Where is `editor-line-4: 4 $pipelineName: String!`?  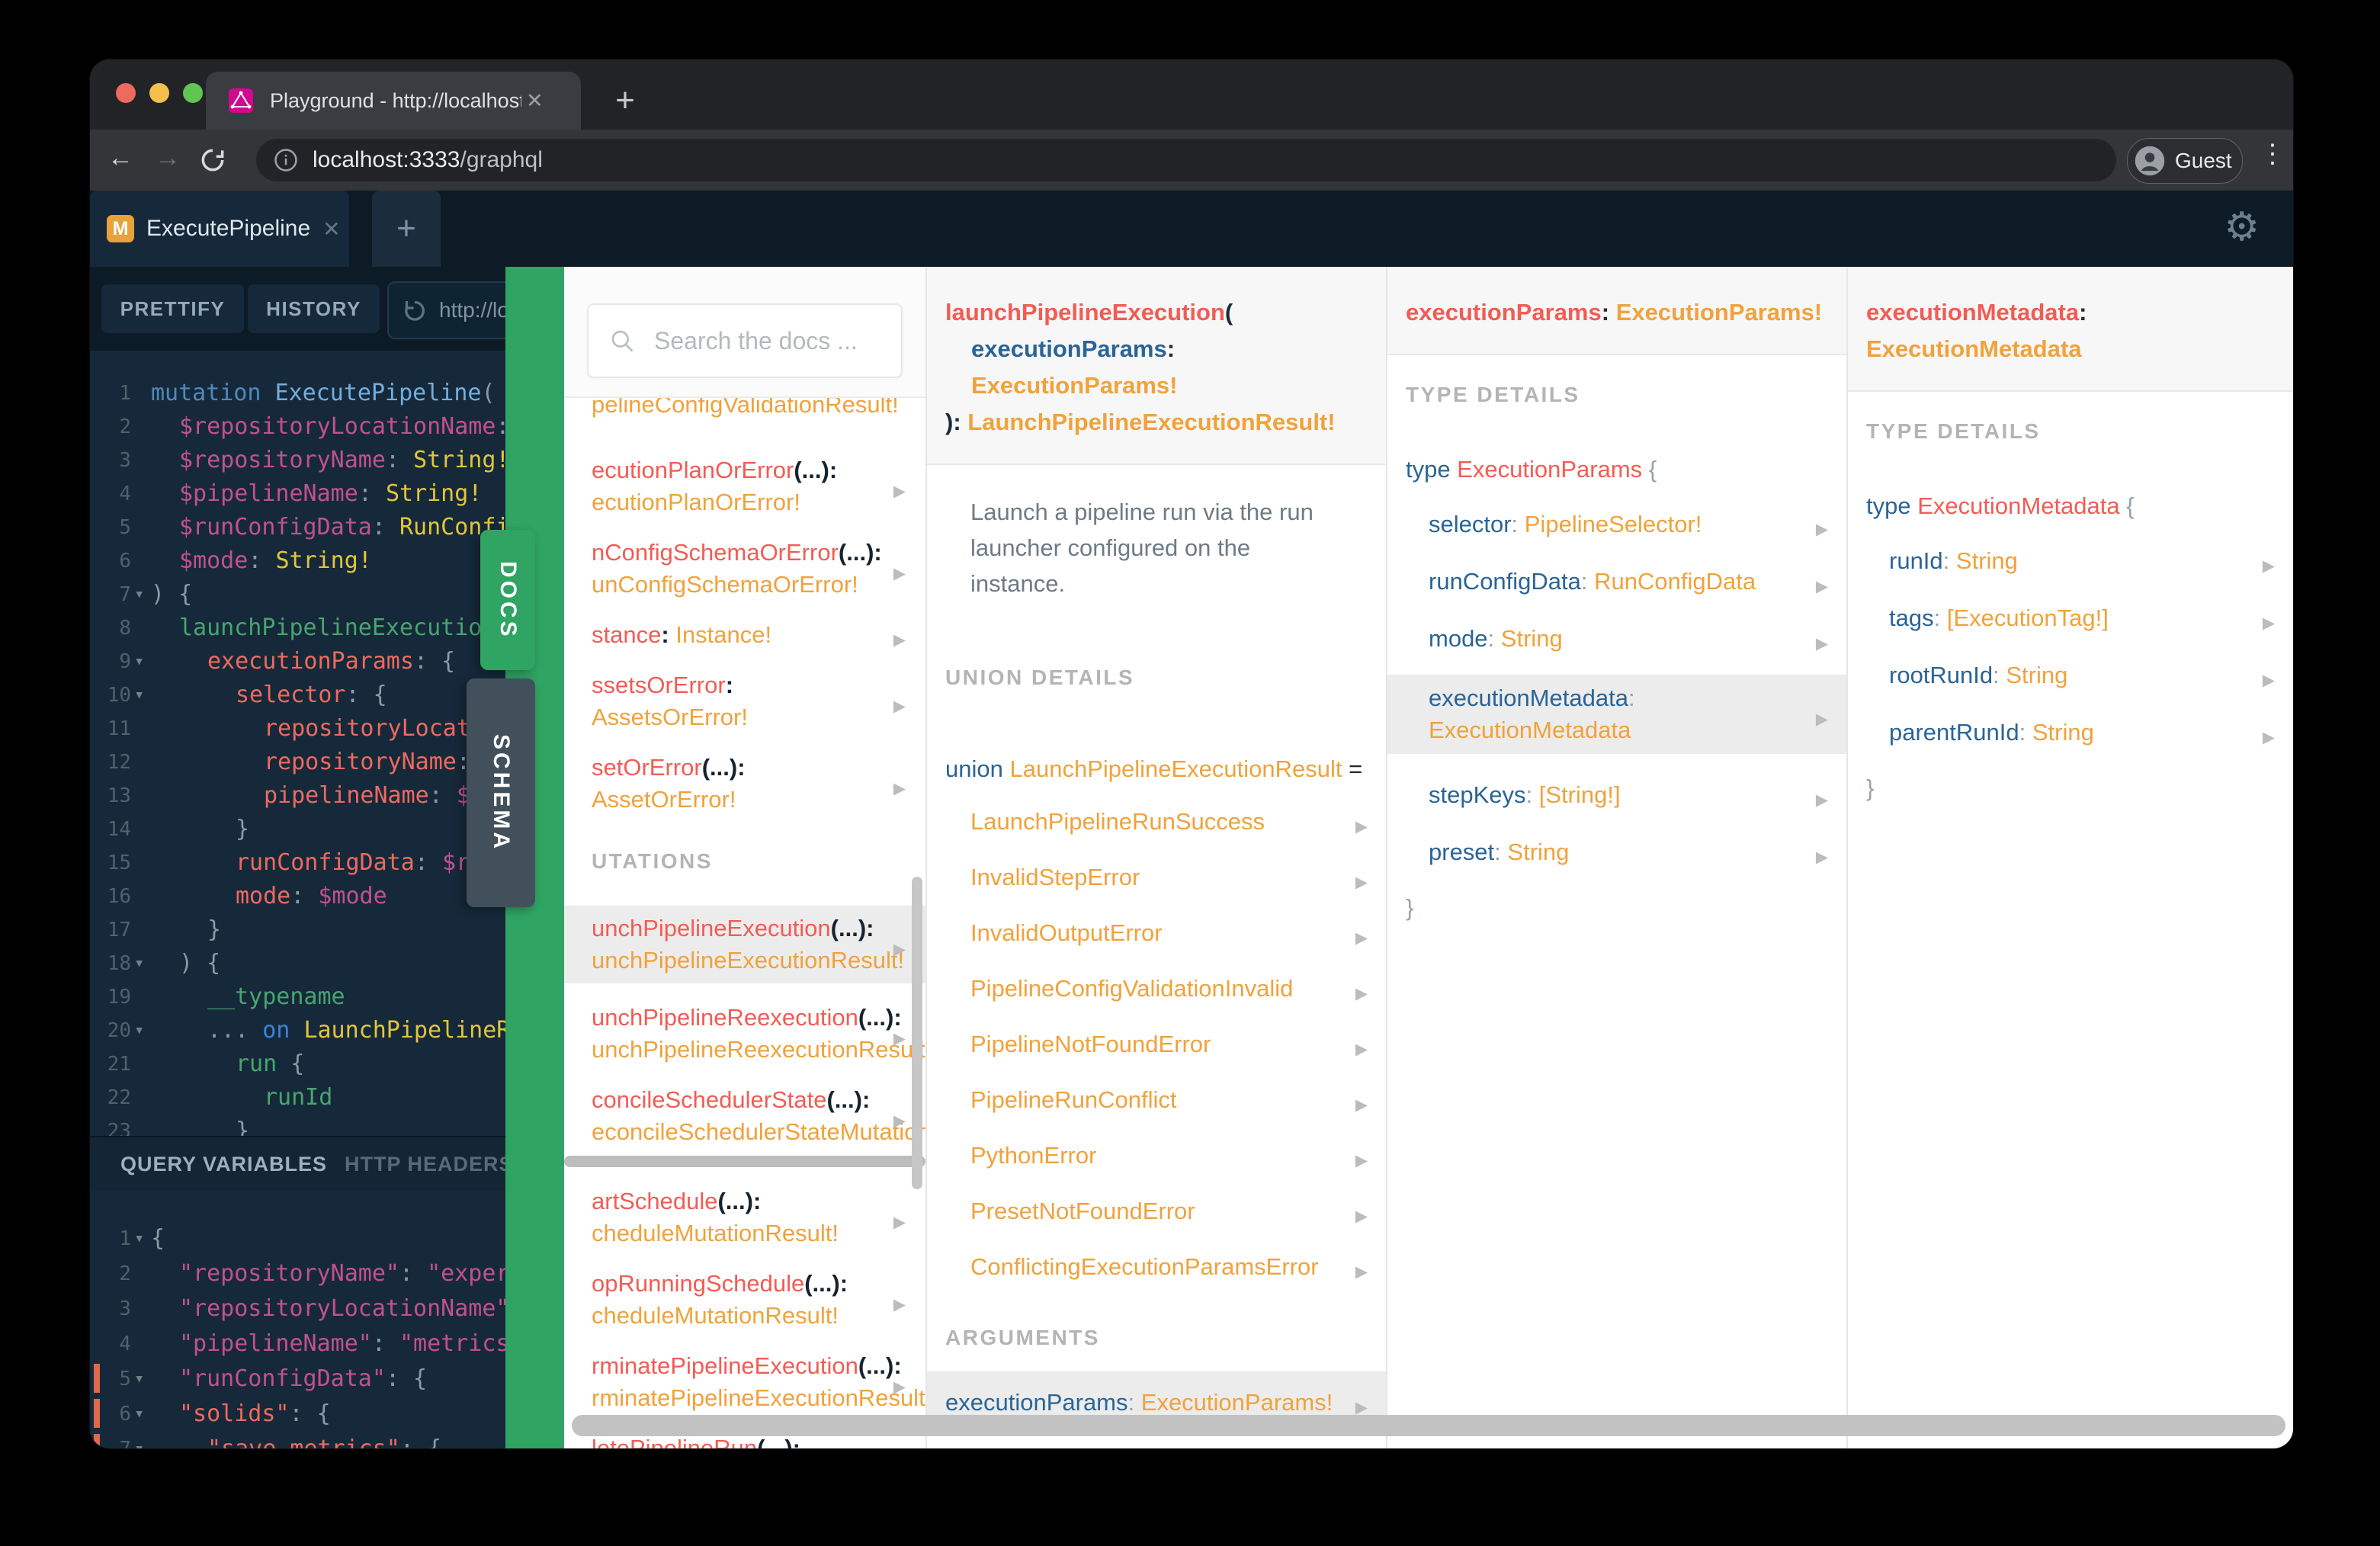
editor-line-4: 4 $pipelineName: String! is located at coordinates (297, 494).